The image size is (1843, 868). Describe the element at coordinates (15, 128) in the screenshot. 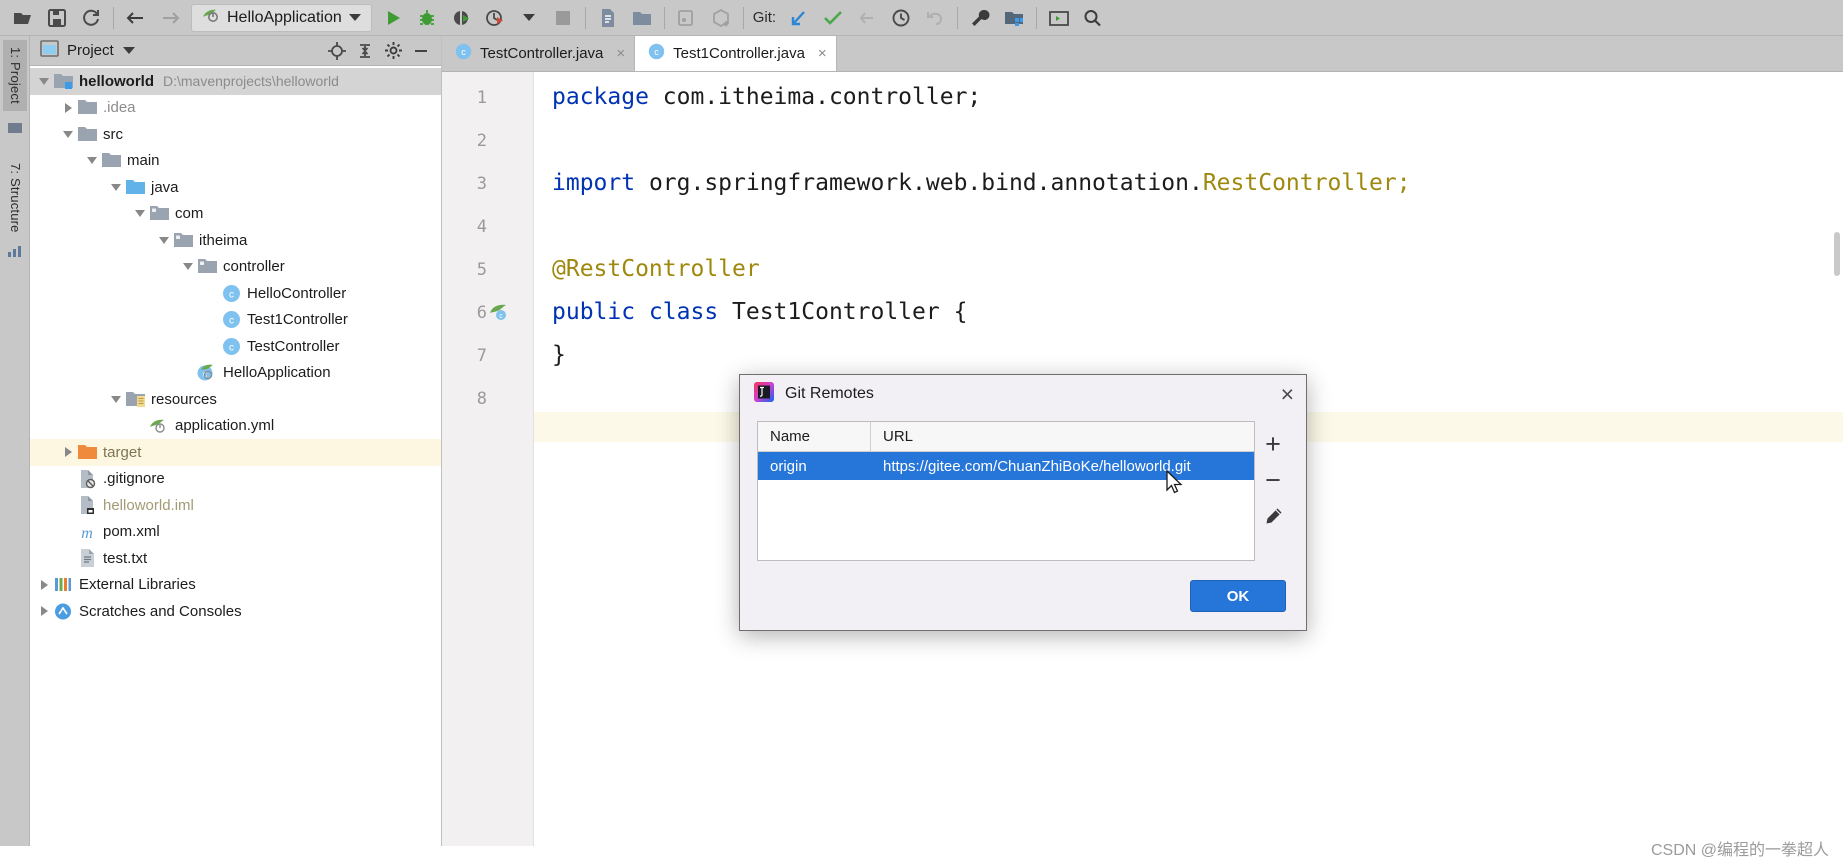

I see `favorites-icon` at that location.